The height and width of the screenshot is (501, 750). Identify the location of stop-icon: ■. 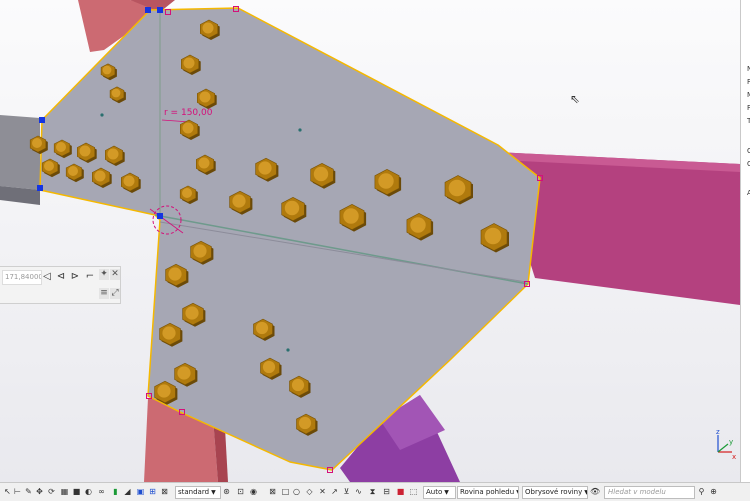
(400, 491).